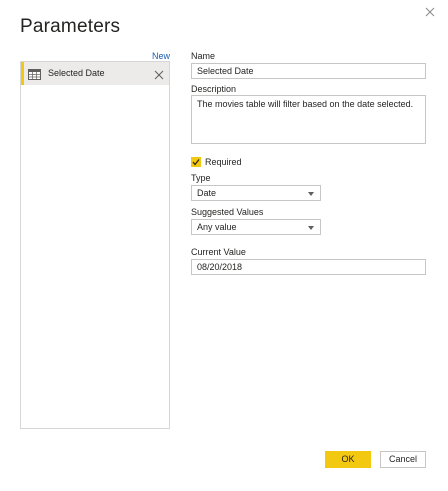 The height and width of the screenshot is (491, 448). I want to click on remove-parameter-icon, so click(159, 73).